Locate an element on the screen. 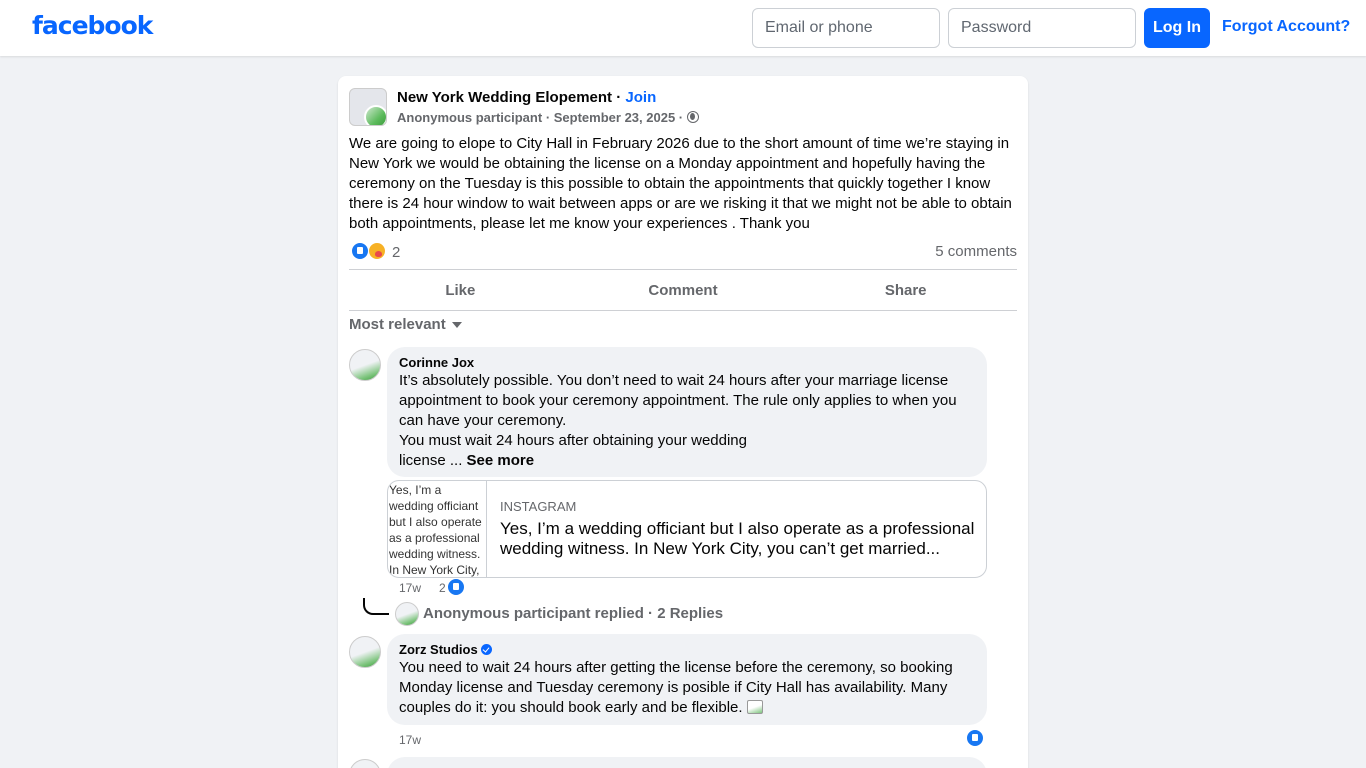  top-navigation-bar: facebook Log In Forgot Account? is located at coordinates (683, 28).